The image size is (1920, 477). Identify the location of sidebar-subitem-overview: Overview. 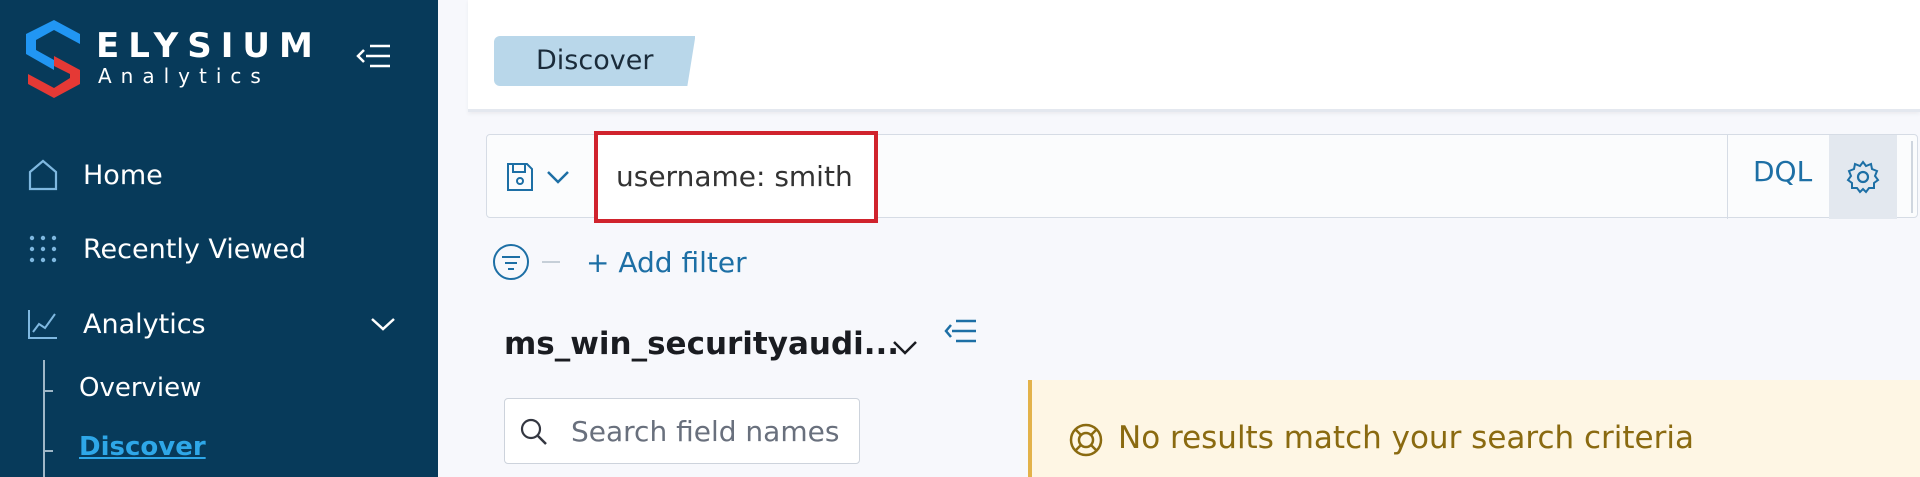
(140, 388).